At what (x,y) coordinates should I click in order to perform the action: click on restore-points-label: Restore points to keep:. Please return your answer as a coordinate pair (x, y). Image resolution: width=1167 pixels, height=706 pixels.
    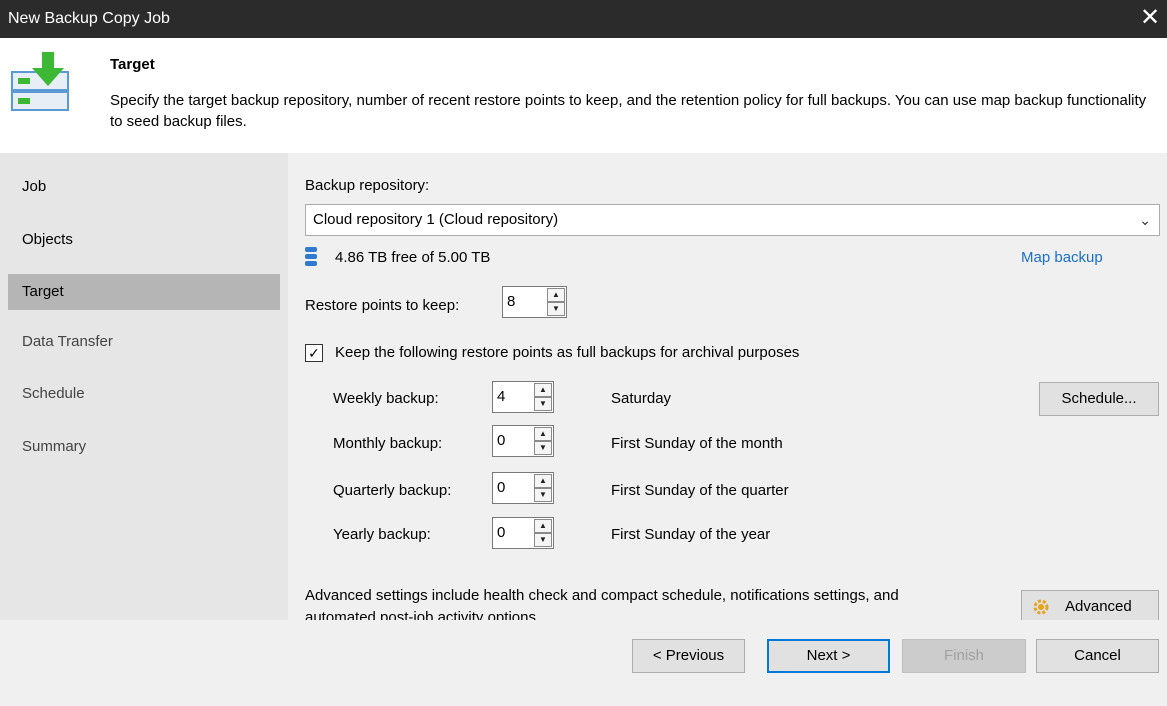
    Looking at the image, I should click on (382, 305).